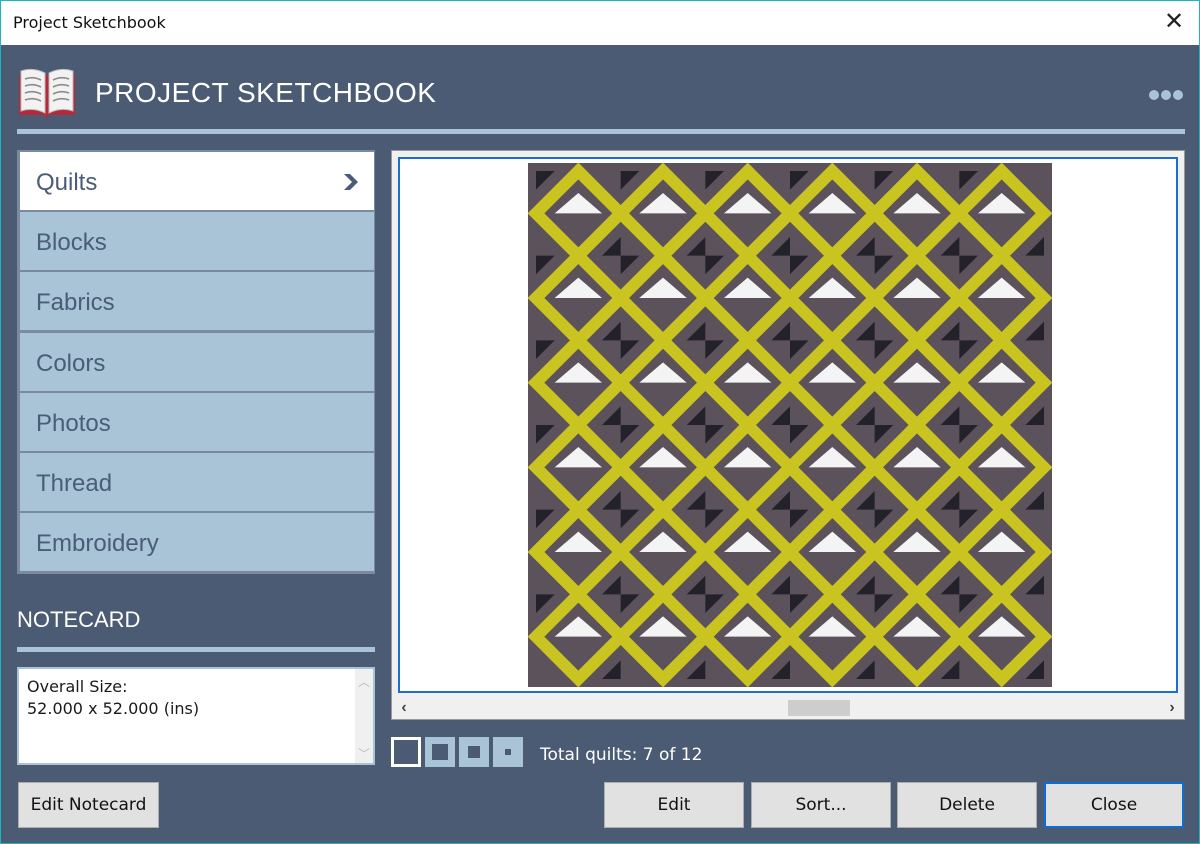 Image resolution: width=1200 pixels, height=844 pixels. Describe the element at coordinates (266, 92) in the screenshot. I see `app-title: PROJECT SKETCHBOOK` at that location.